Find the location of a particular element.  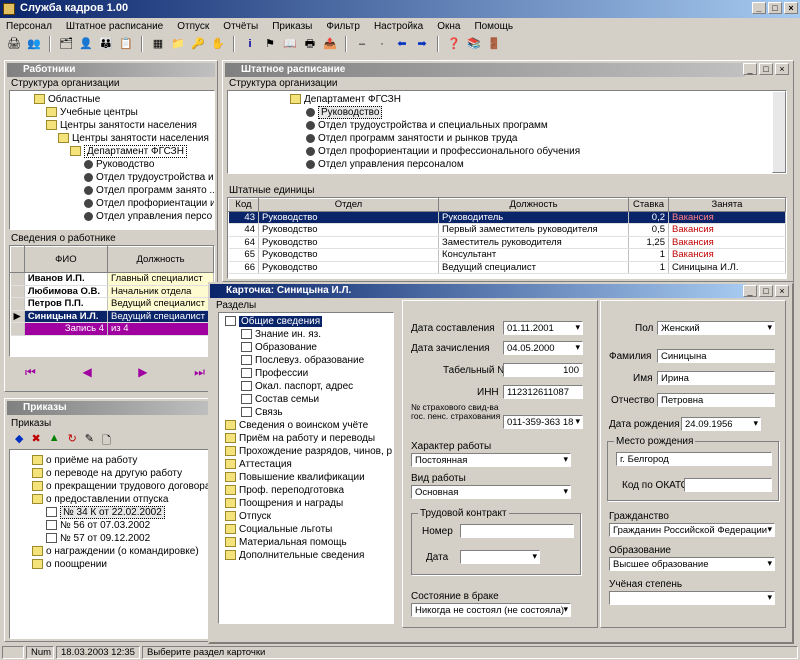

tree-item: о награждении (о командировке) is located at coordinates (112, 551).